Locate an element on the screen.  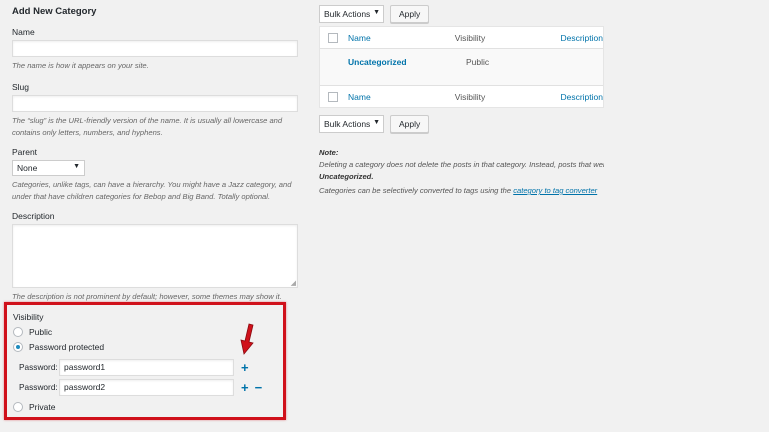
public-radio is located at coordinates (18, 331).